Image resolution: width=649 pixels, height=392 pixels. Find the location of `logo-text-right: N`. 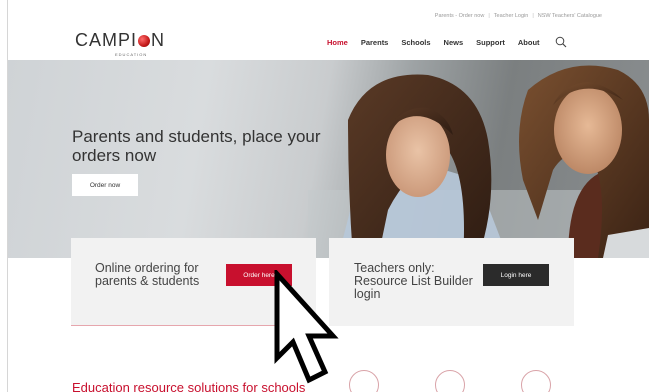

logo-text-right: N is located at coordinates (158, 40).